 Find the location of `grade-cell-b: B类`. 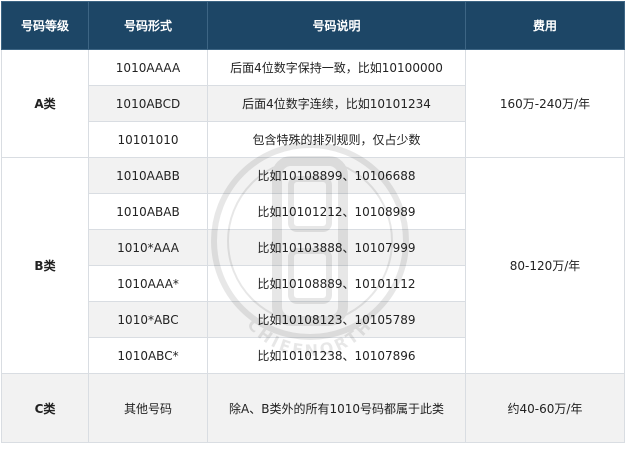

grade-cell-b: B类 is located at coordinates (45, 265).